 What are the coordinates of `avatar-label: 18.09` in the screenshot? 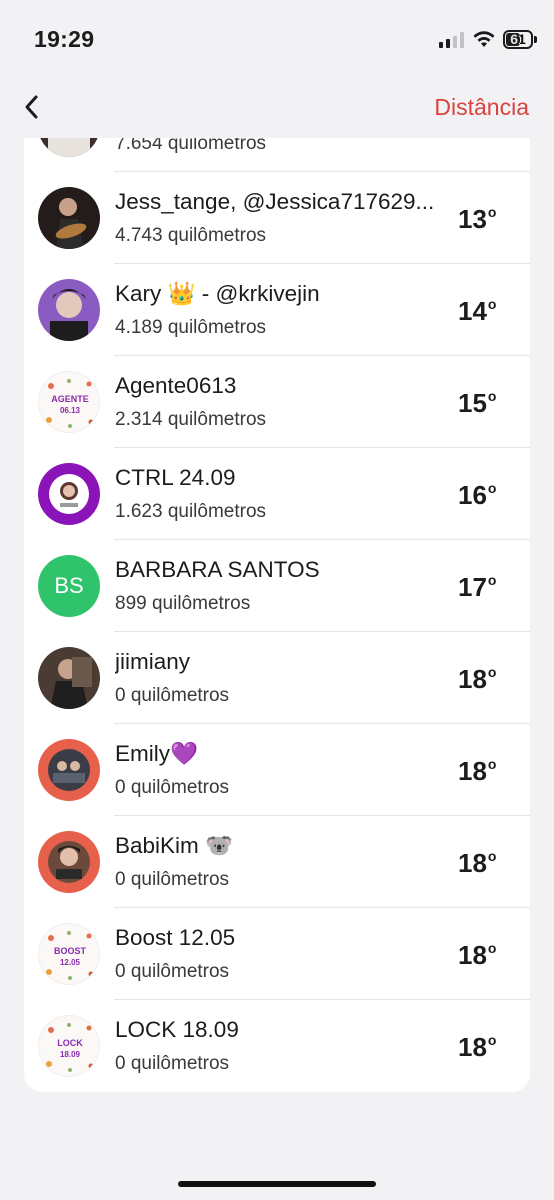 It's located at (70, 1054).